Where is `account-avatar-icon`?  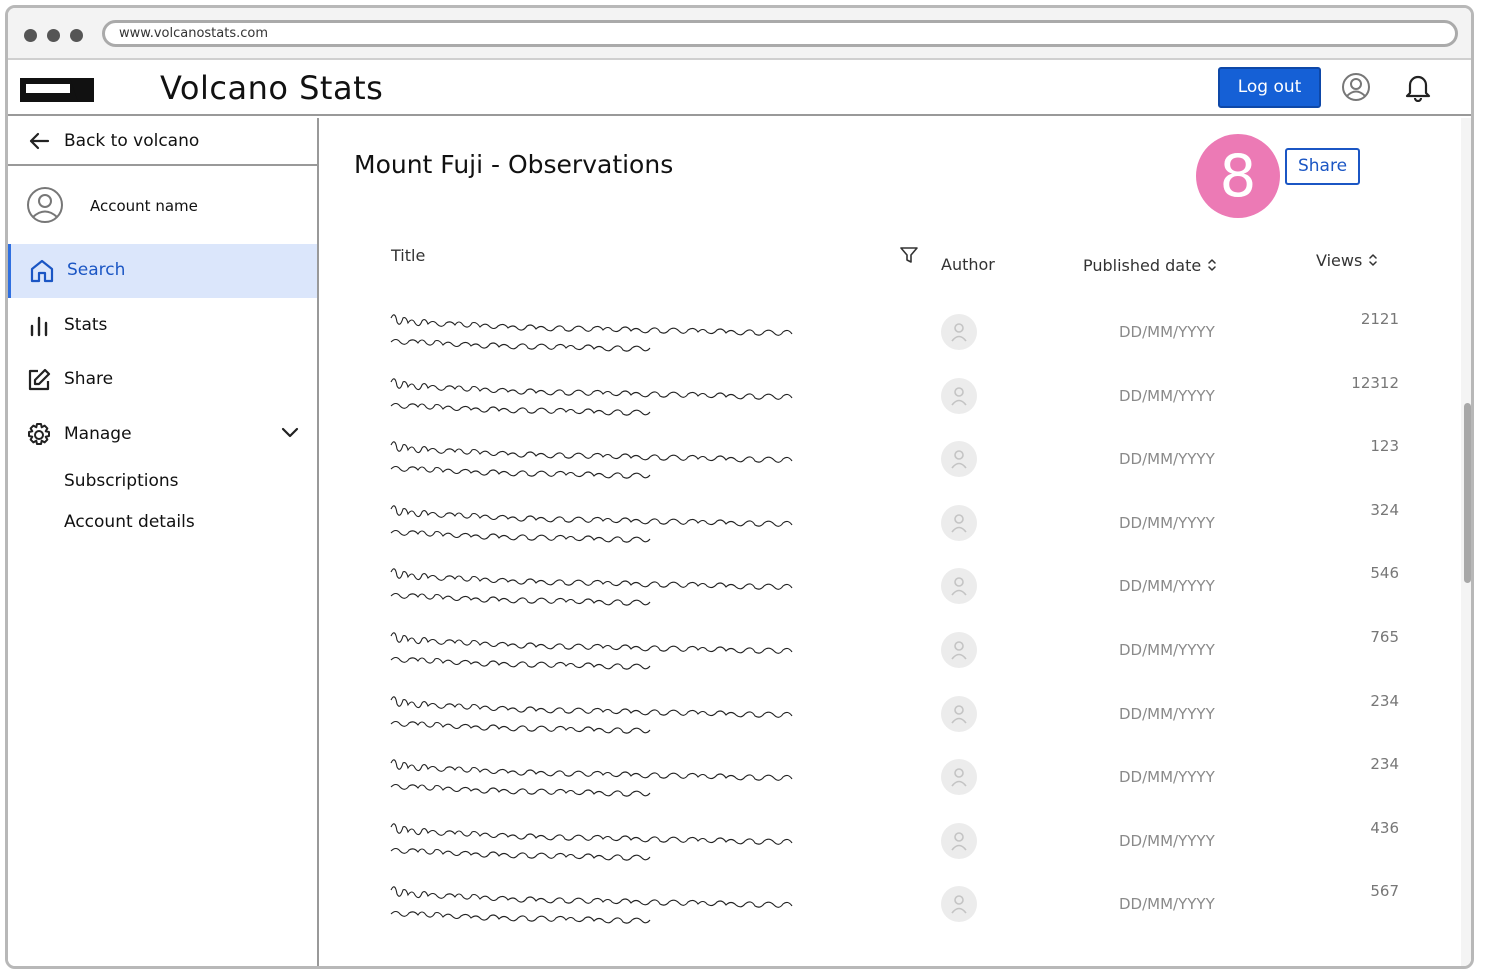
account-avatar-icon is located at coordinates (45, 205).